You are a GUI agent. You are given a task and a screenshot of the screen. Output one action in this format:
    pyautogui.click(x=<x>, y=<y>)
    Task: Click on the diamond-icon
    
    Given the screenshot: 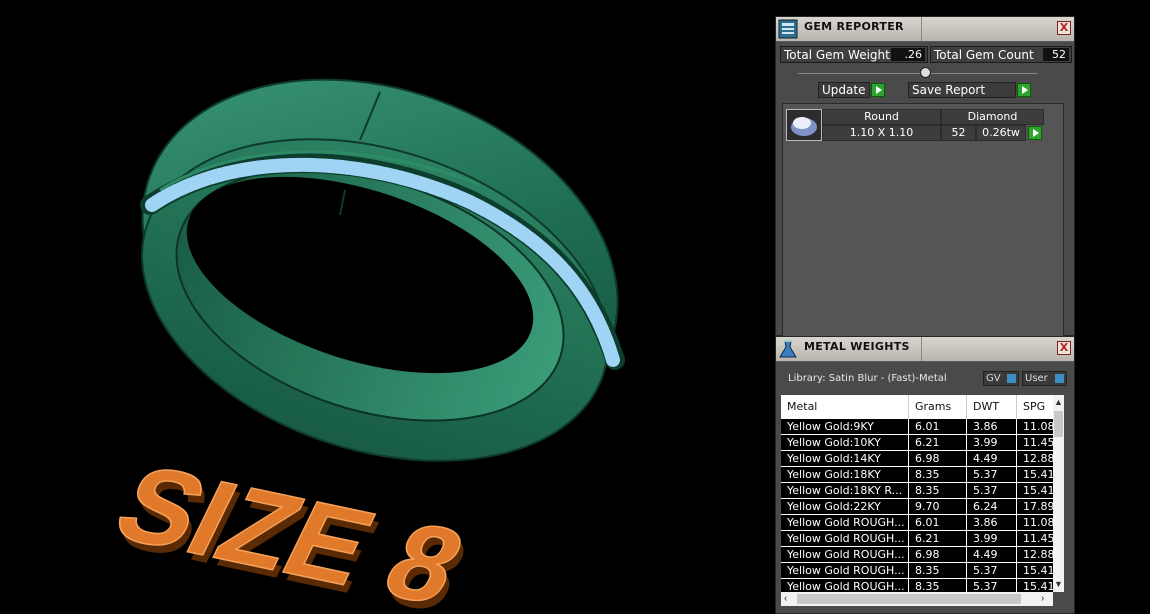 What is the action you would take?
    pyautogui.click(x=804, y=126)
    